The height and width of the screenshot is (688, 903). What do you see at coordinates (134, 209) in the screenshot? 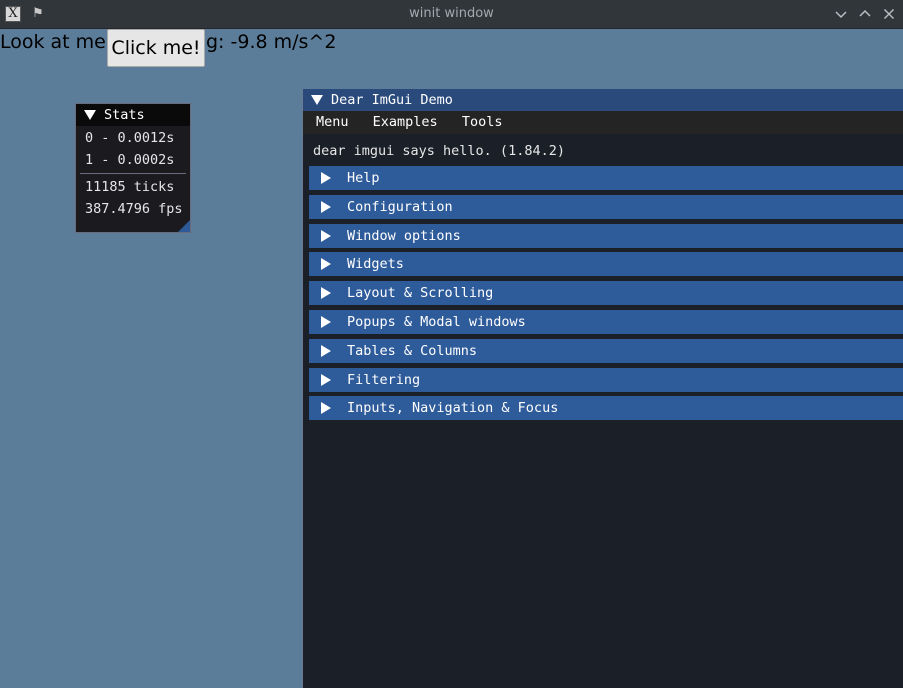
I see `stats-fps: 387.4796 fps` at bounding box center [134, 209].